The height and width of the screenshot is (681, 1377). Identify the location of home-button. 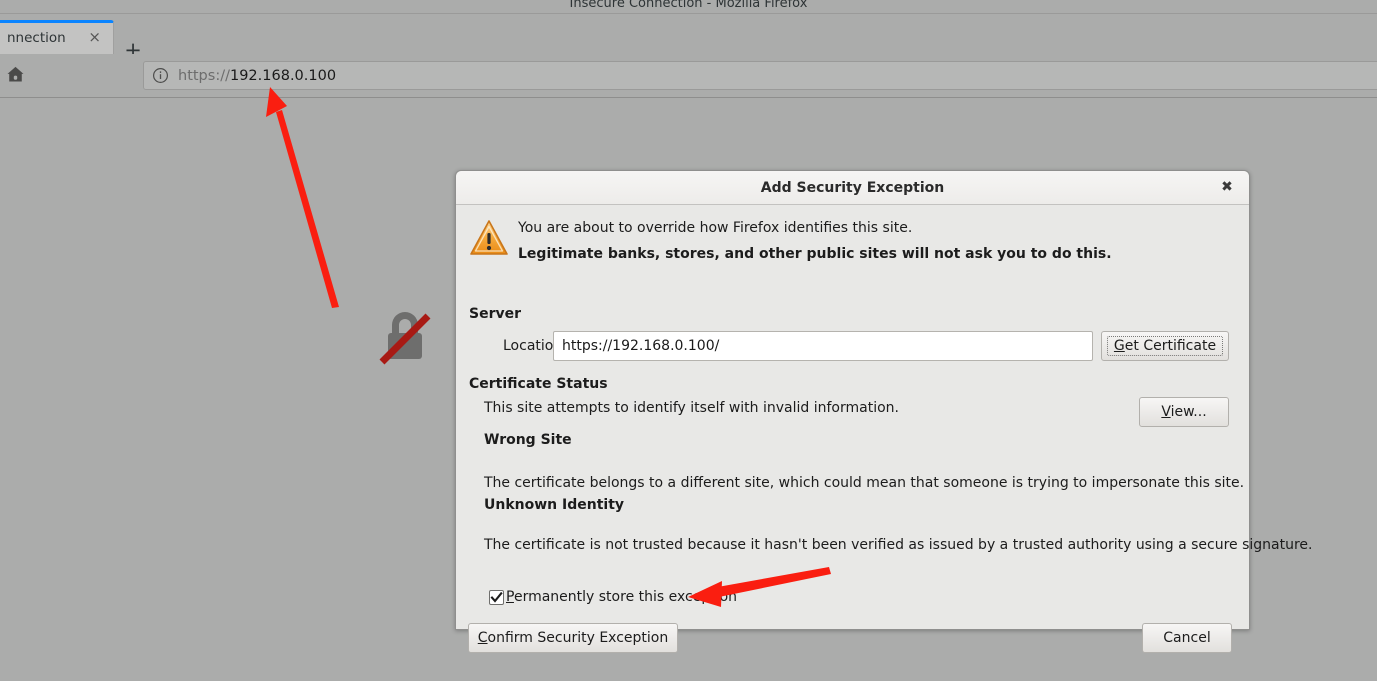
(15, 76).